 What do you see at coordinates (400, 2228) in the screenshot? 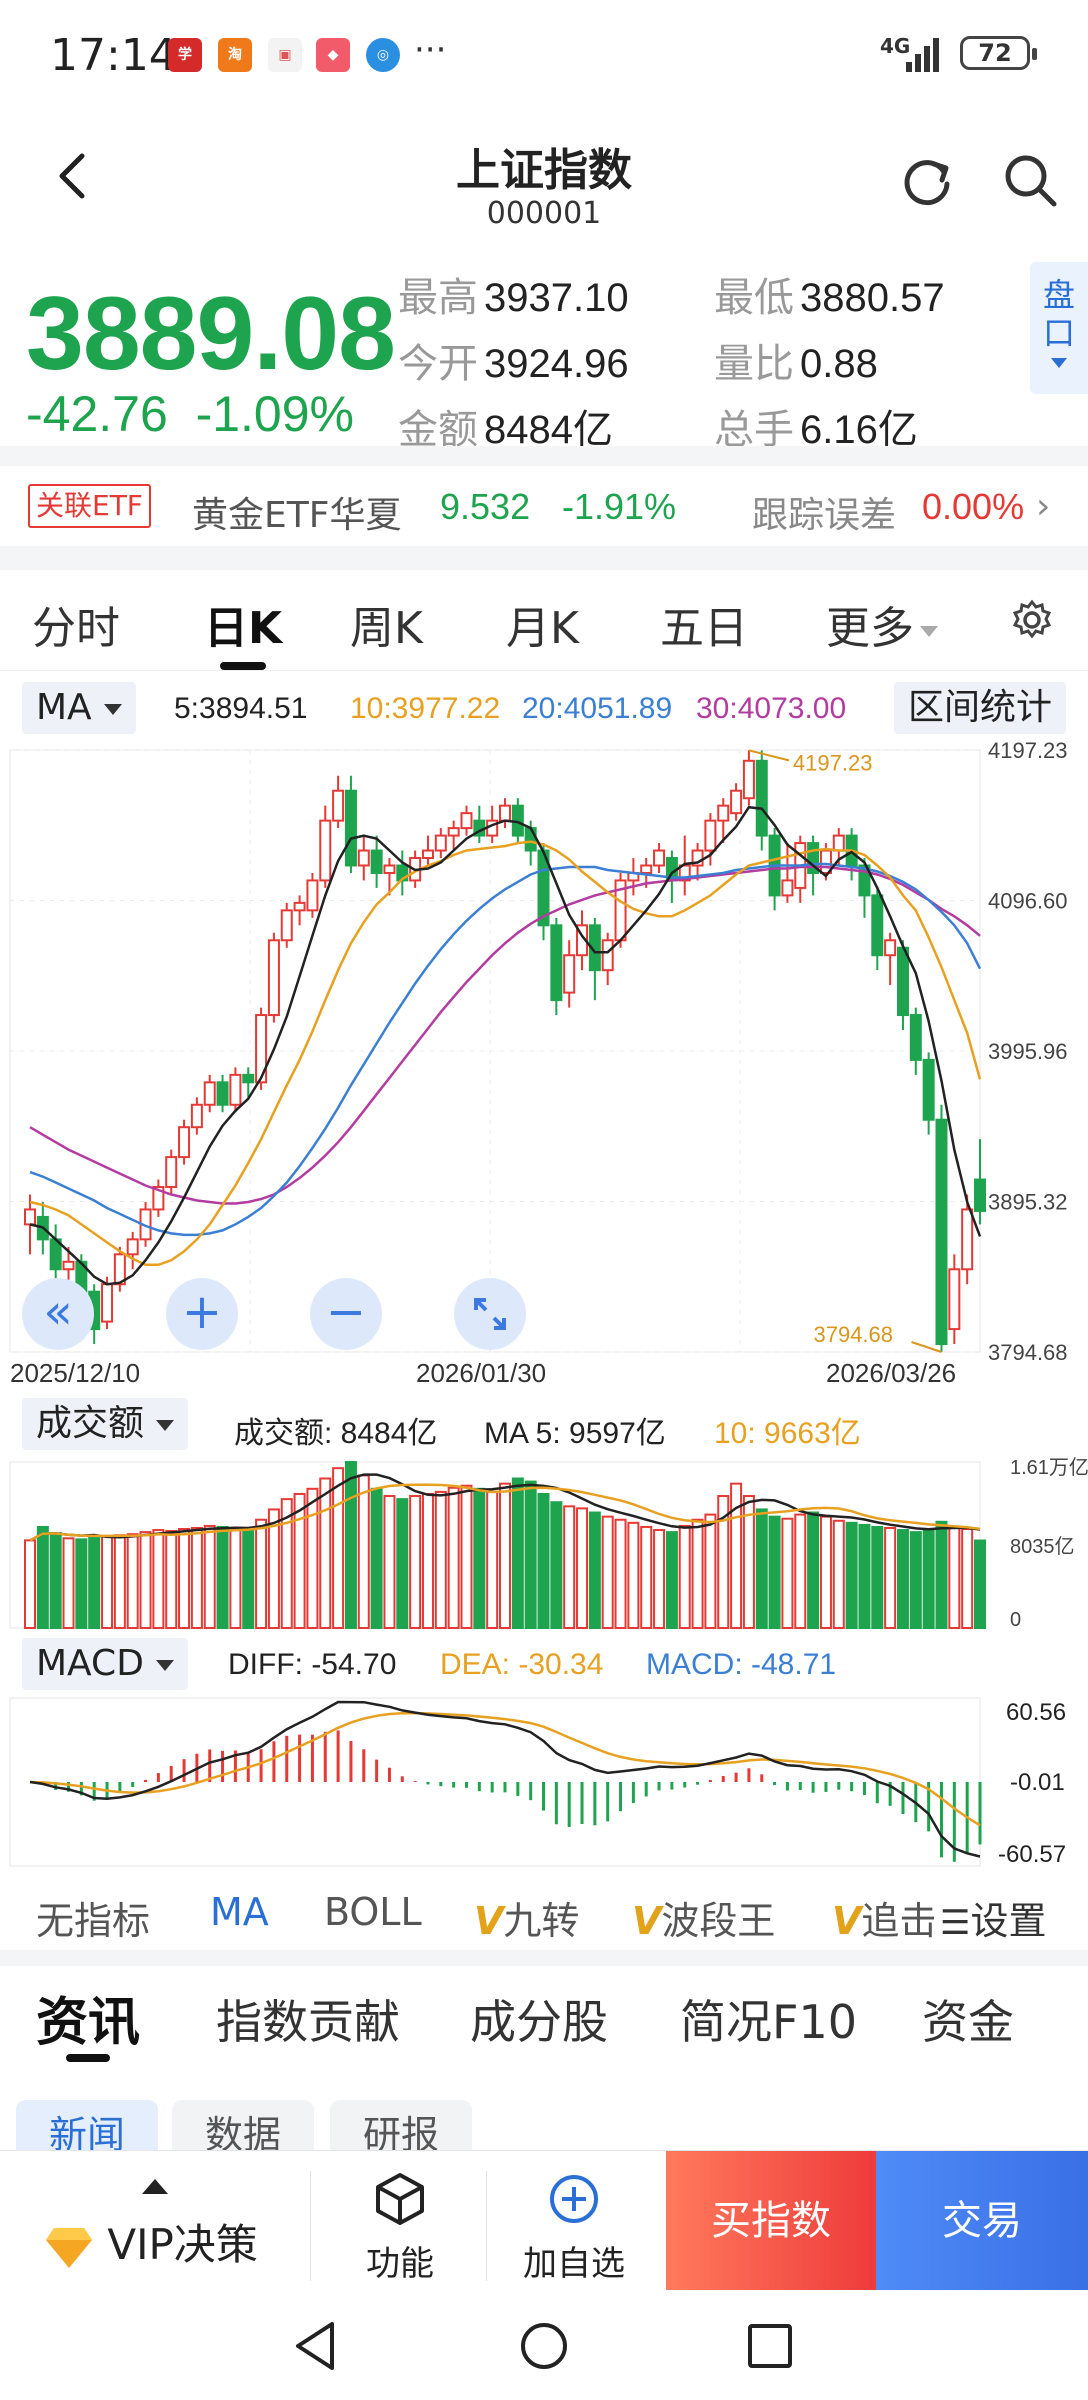
I see `functions-button: 功能` at bounding box center [400, 2228].